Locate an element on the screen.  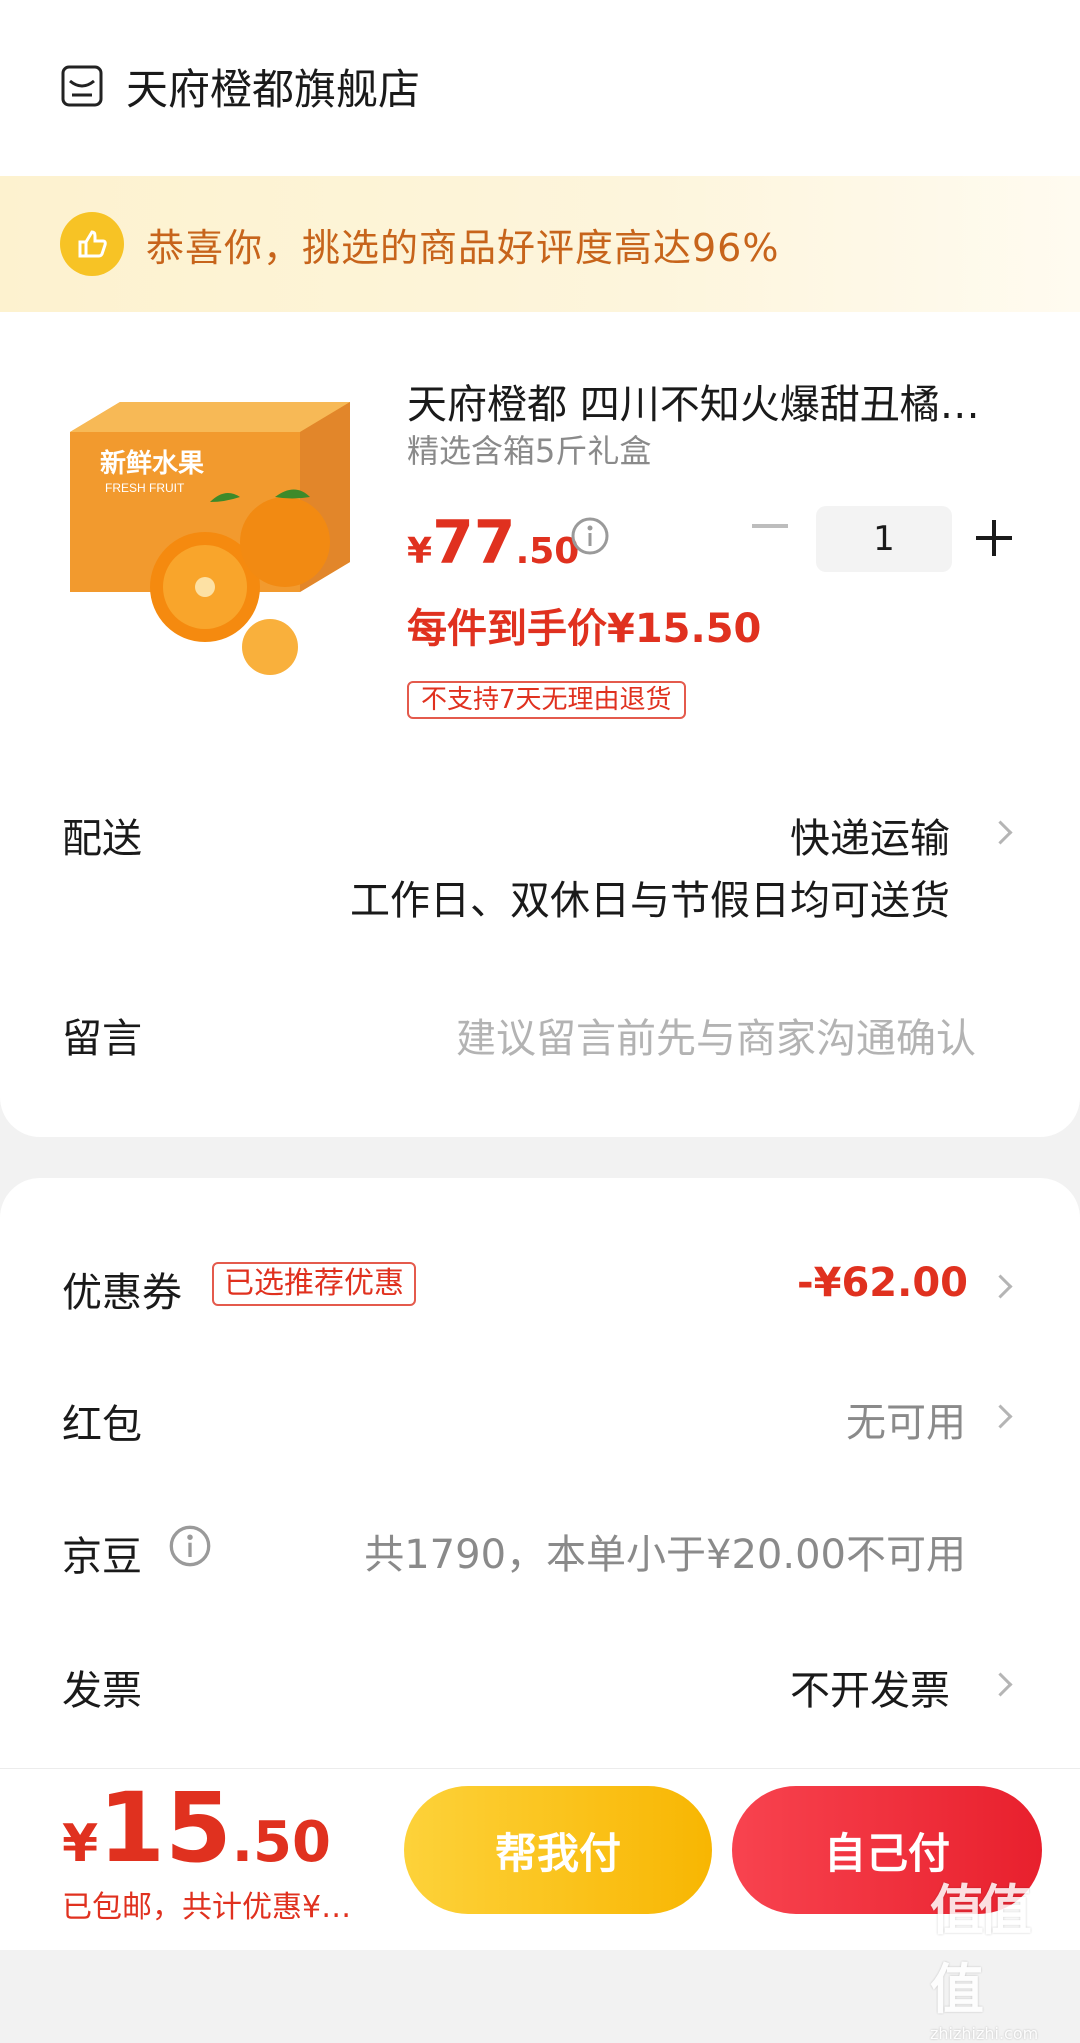
quantity-minus-button is located at coordinates (770, 526).